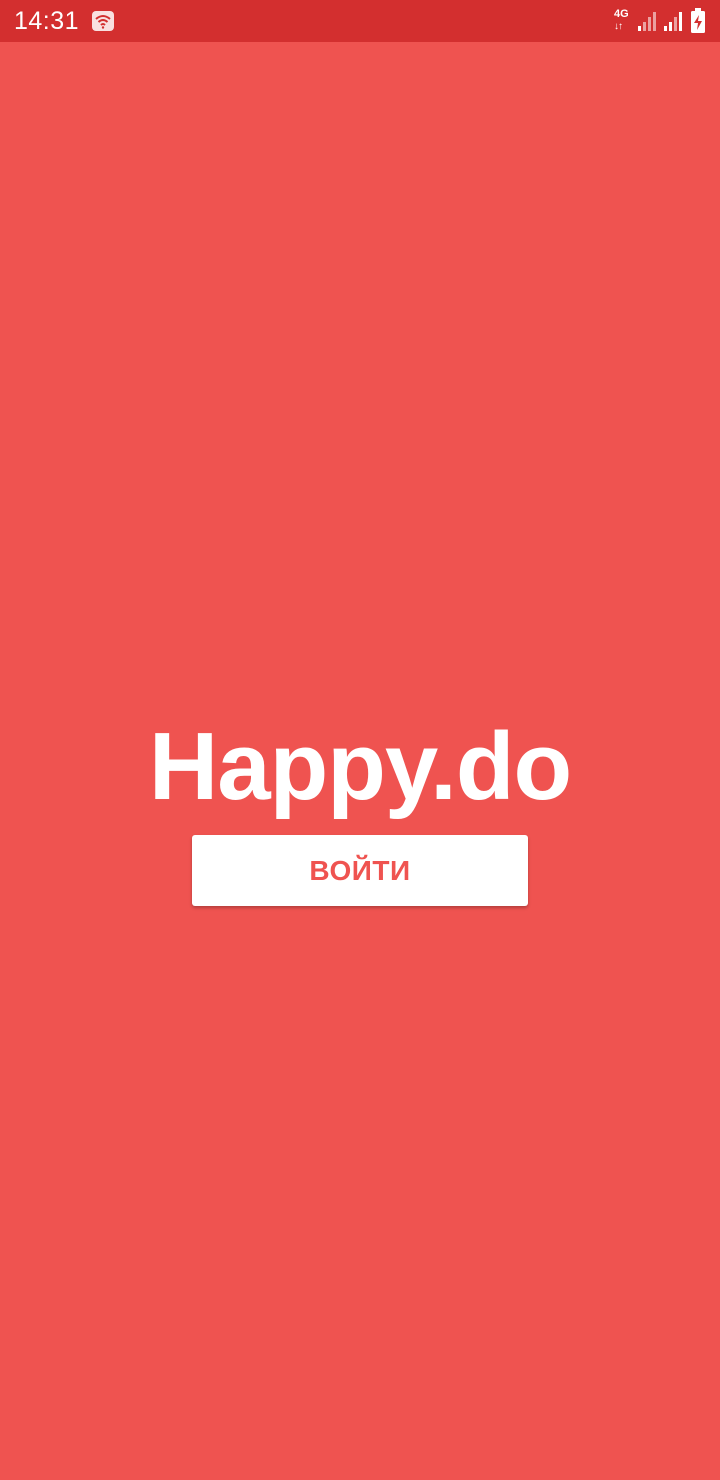 The image size is (720, 1480). Describe the element at coordinates (360, 870) in the screenshot. I see `login-button: ВОЙТИ` at that location.